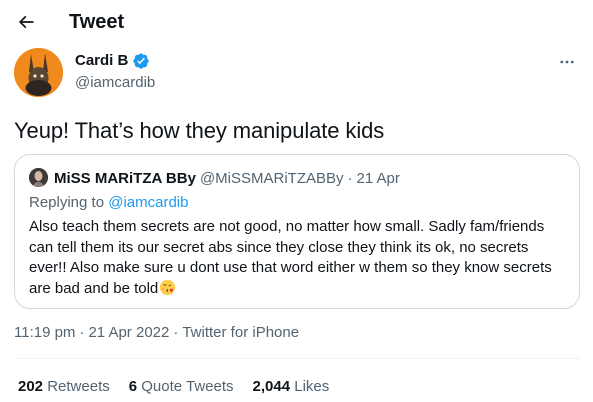 This screenshot has width=593, height=402. What do you see at coordinates (67, 202) in the screenshot?
I see `reply-prefix: Replying to` at bounding box center [67, 202].